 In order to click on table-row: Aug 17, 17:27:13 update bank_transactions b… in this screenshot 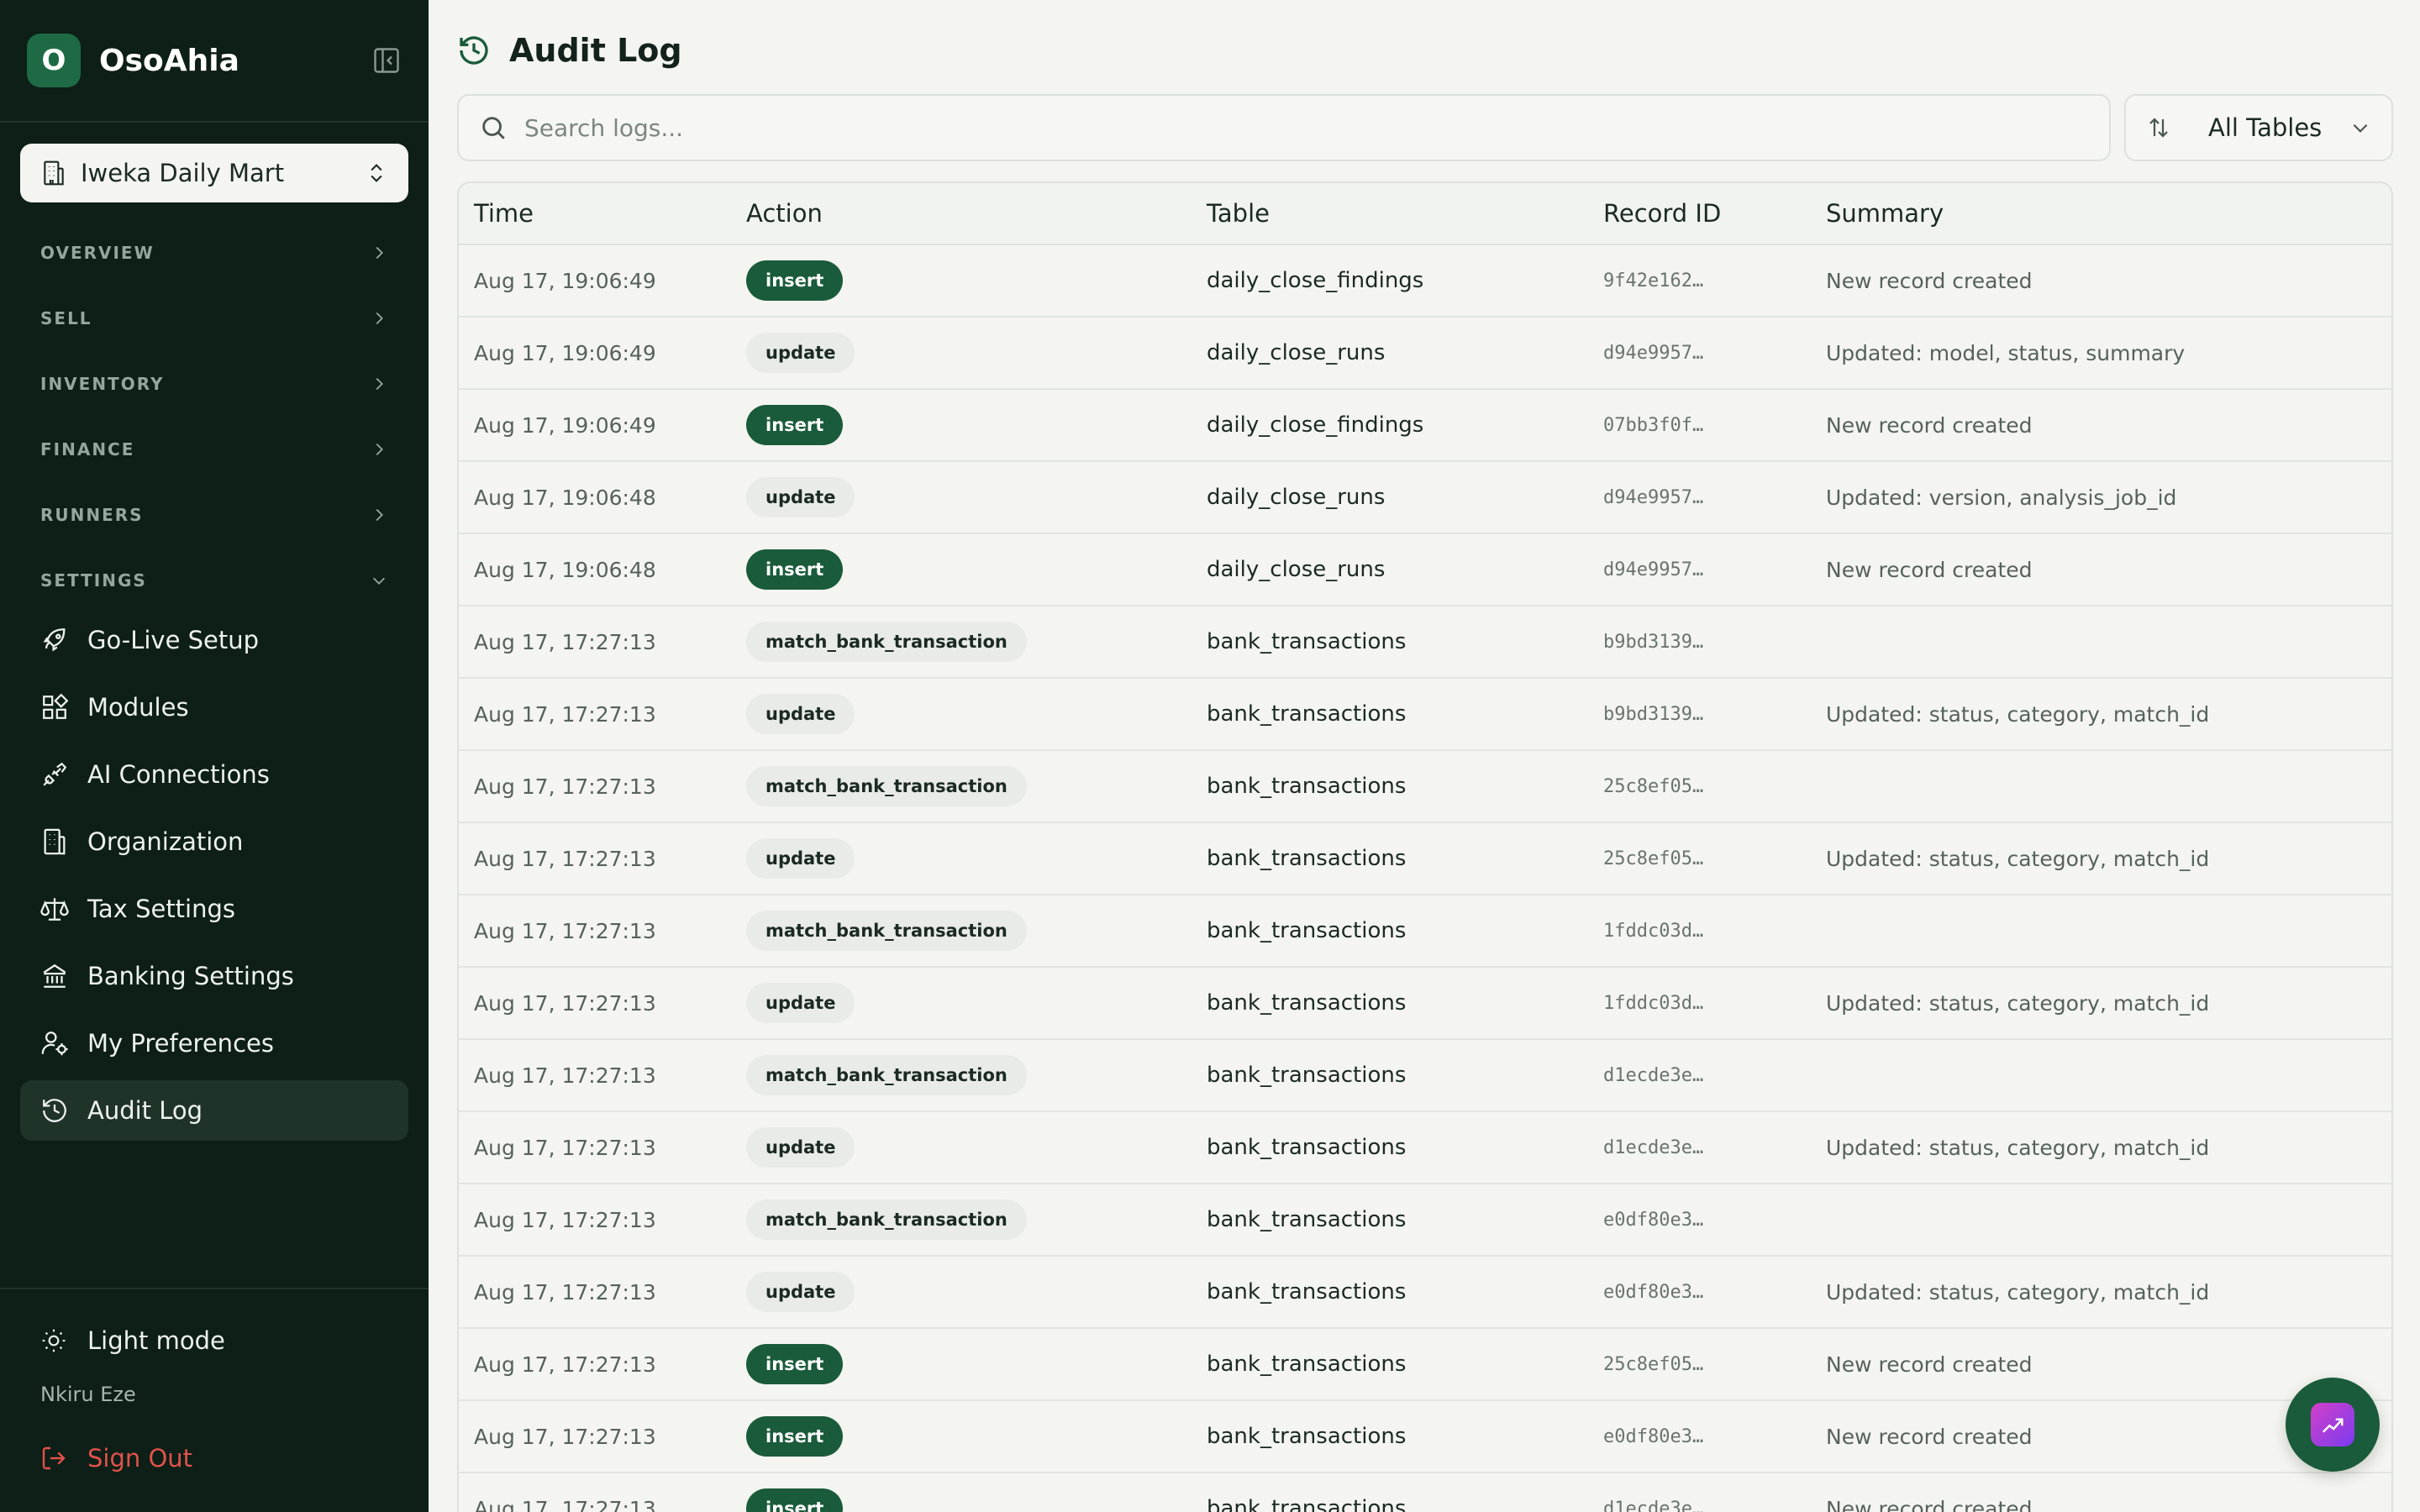, I will do `click(1425, 715)`.